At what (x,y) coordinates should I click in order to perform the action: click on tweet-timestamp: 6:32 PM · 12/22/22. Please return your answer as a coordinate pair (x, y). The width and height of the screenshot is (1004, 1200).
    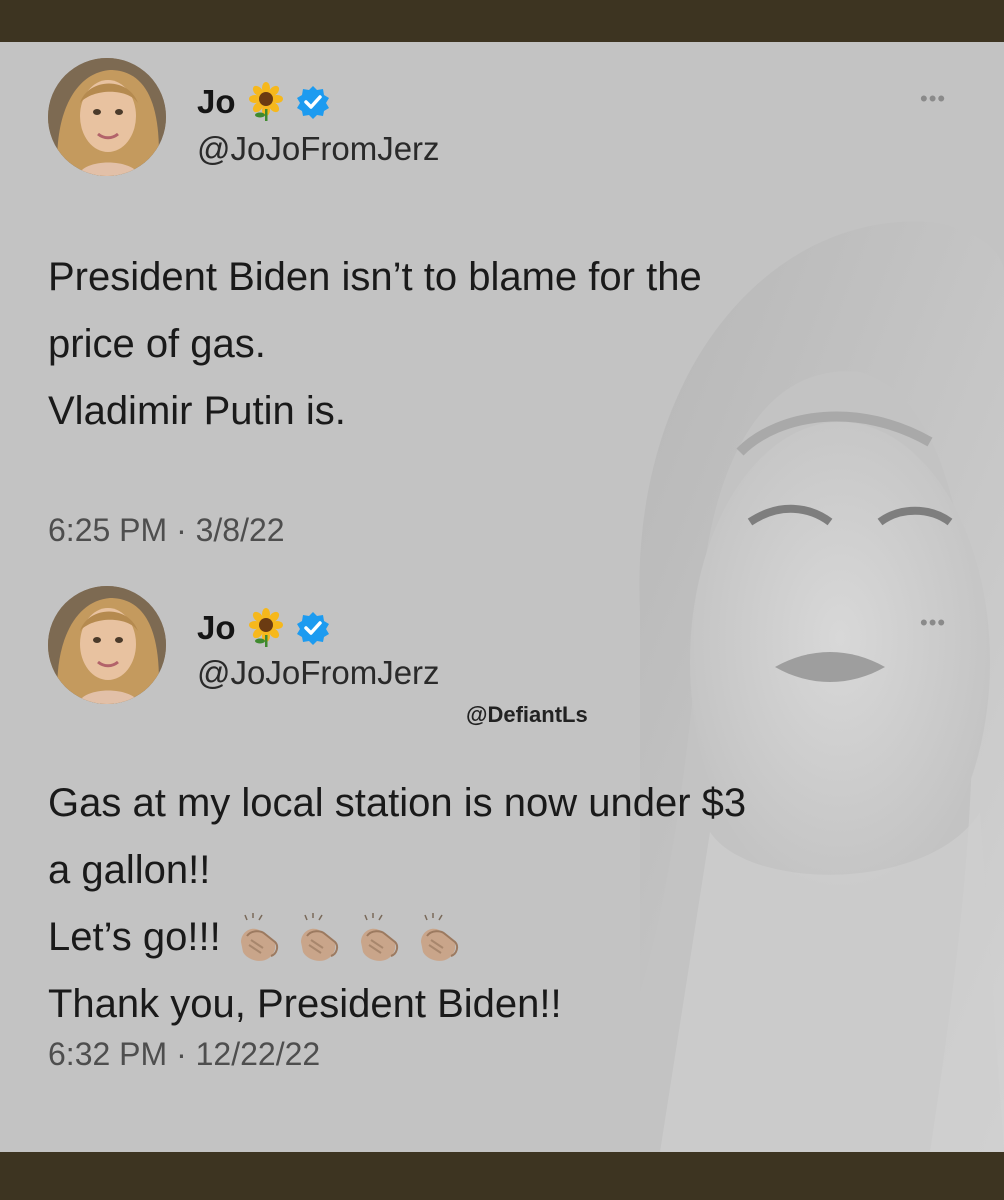
    Looking at the image, I should click on (184, 1054).